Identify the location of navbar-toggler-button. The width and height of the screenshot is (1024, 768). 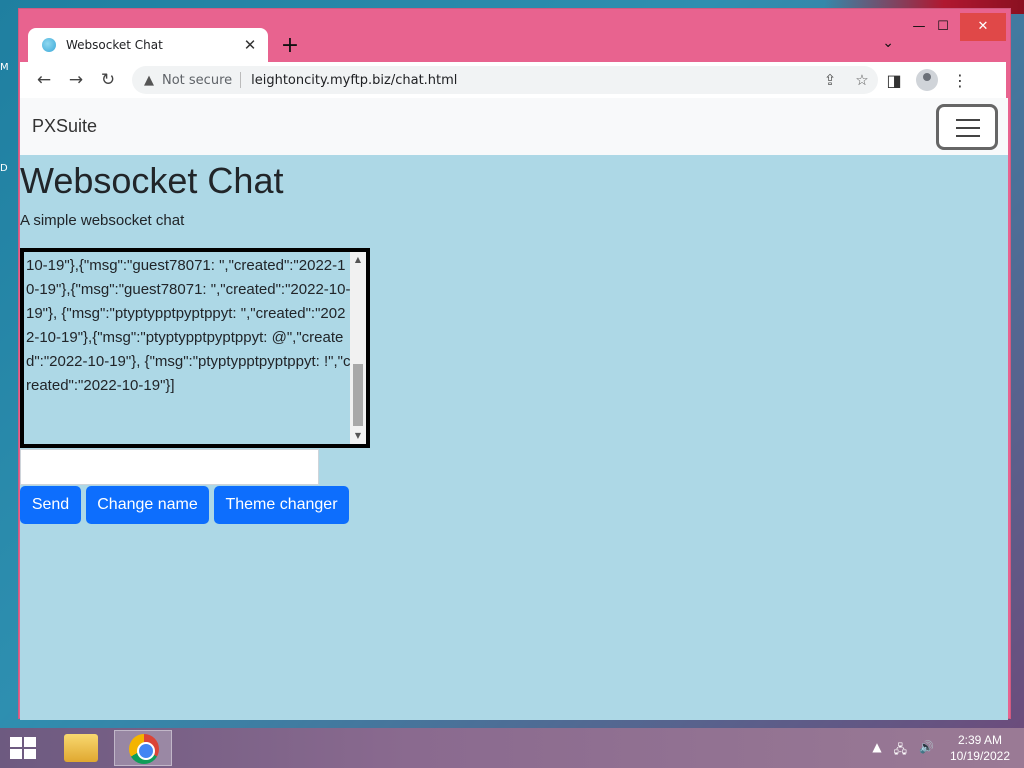
(967, 127).